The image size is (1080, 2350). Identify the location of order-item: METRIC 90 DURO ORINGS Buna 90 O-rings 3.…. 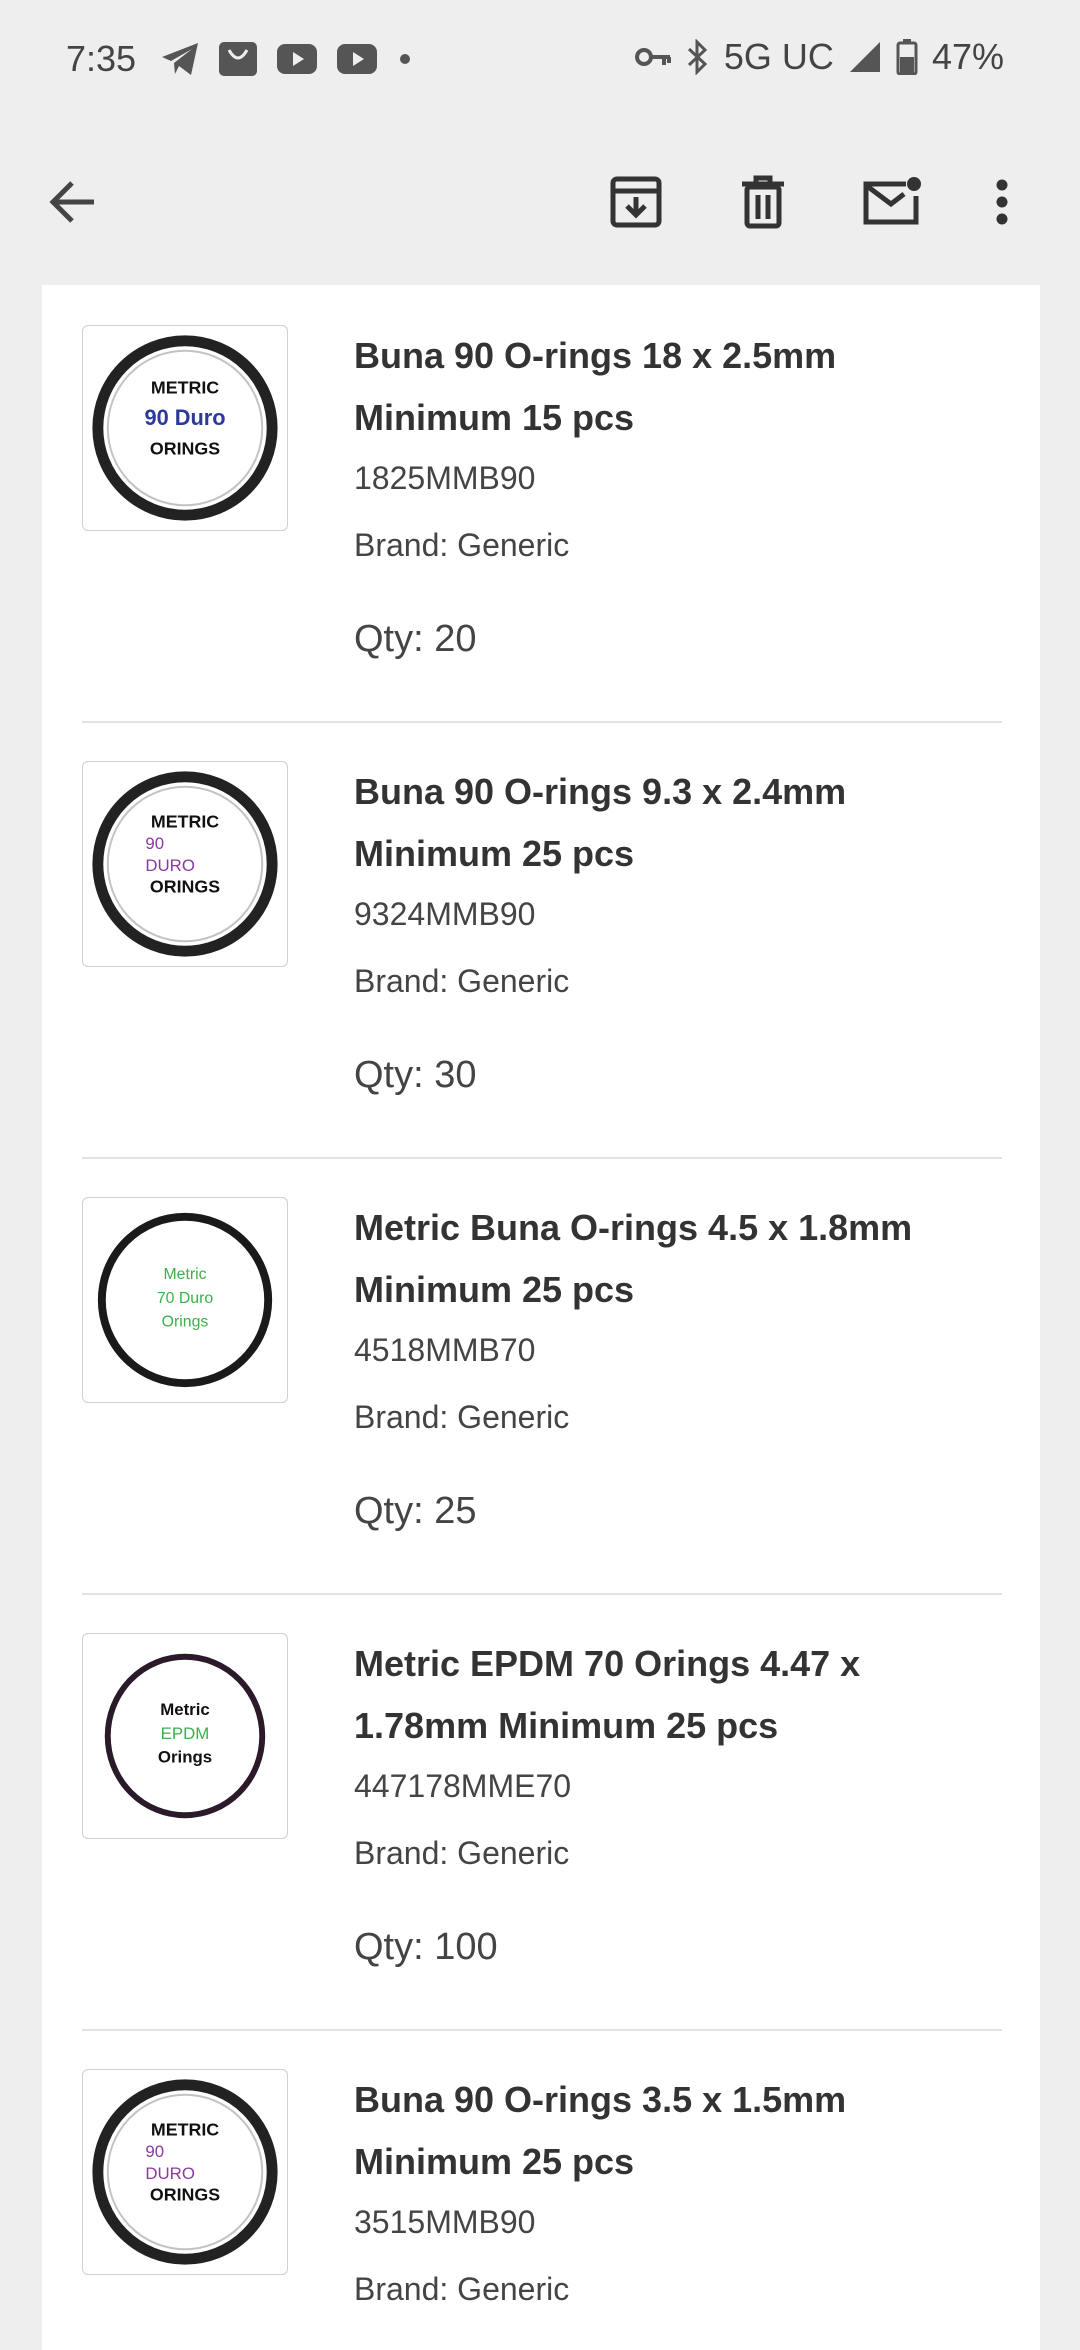
(542, 2189).